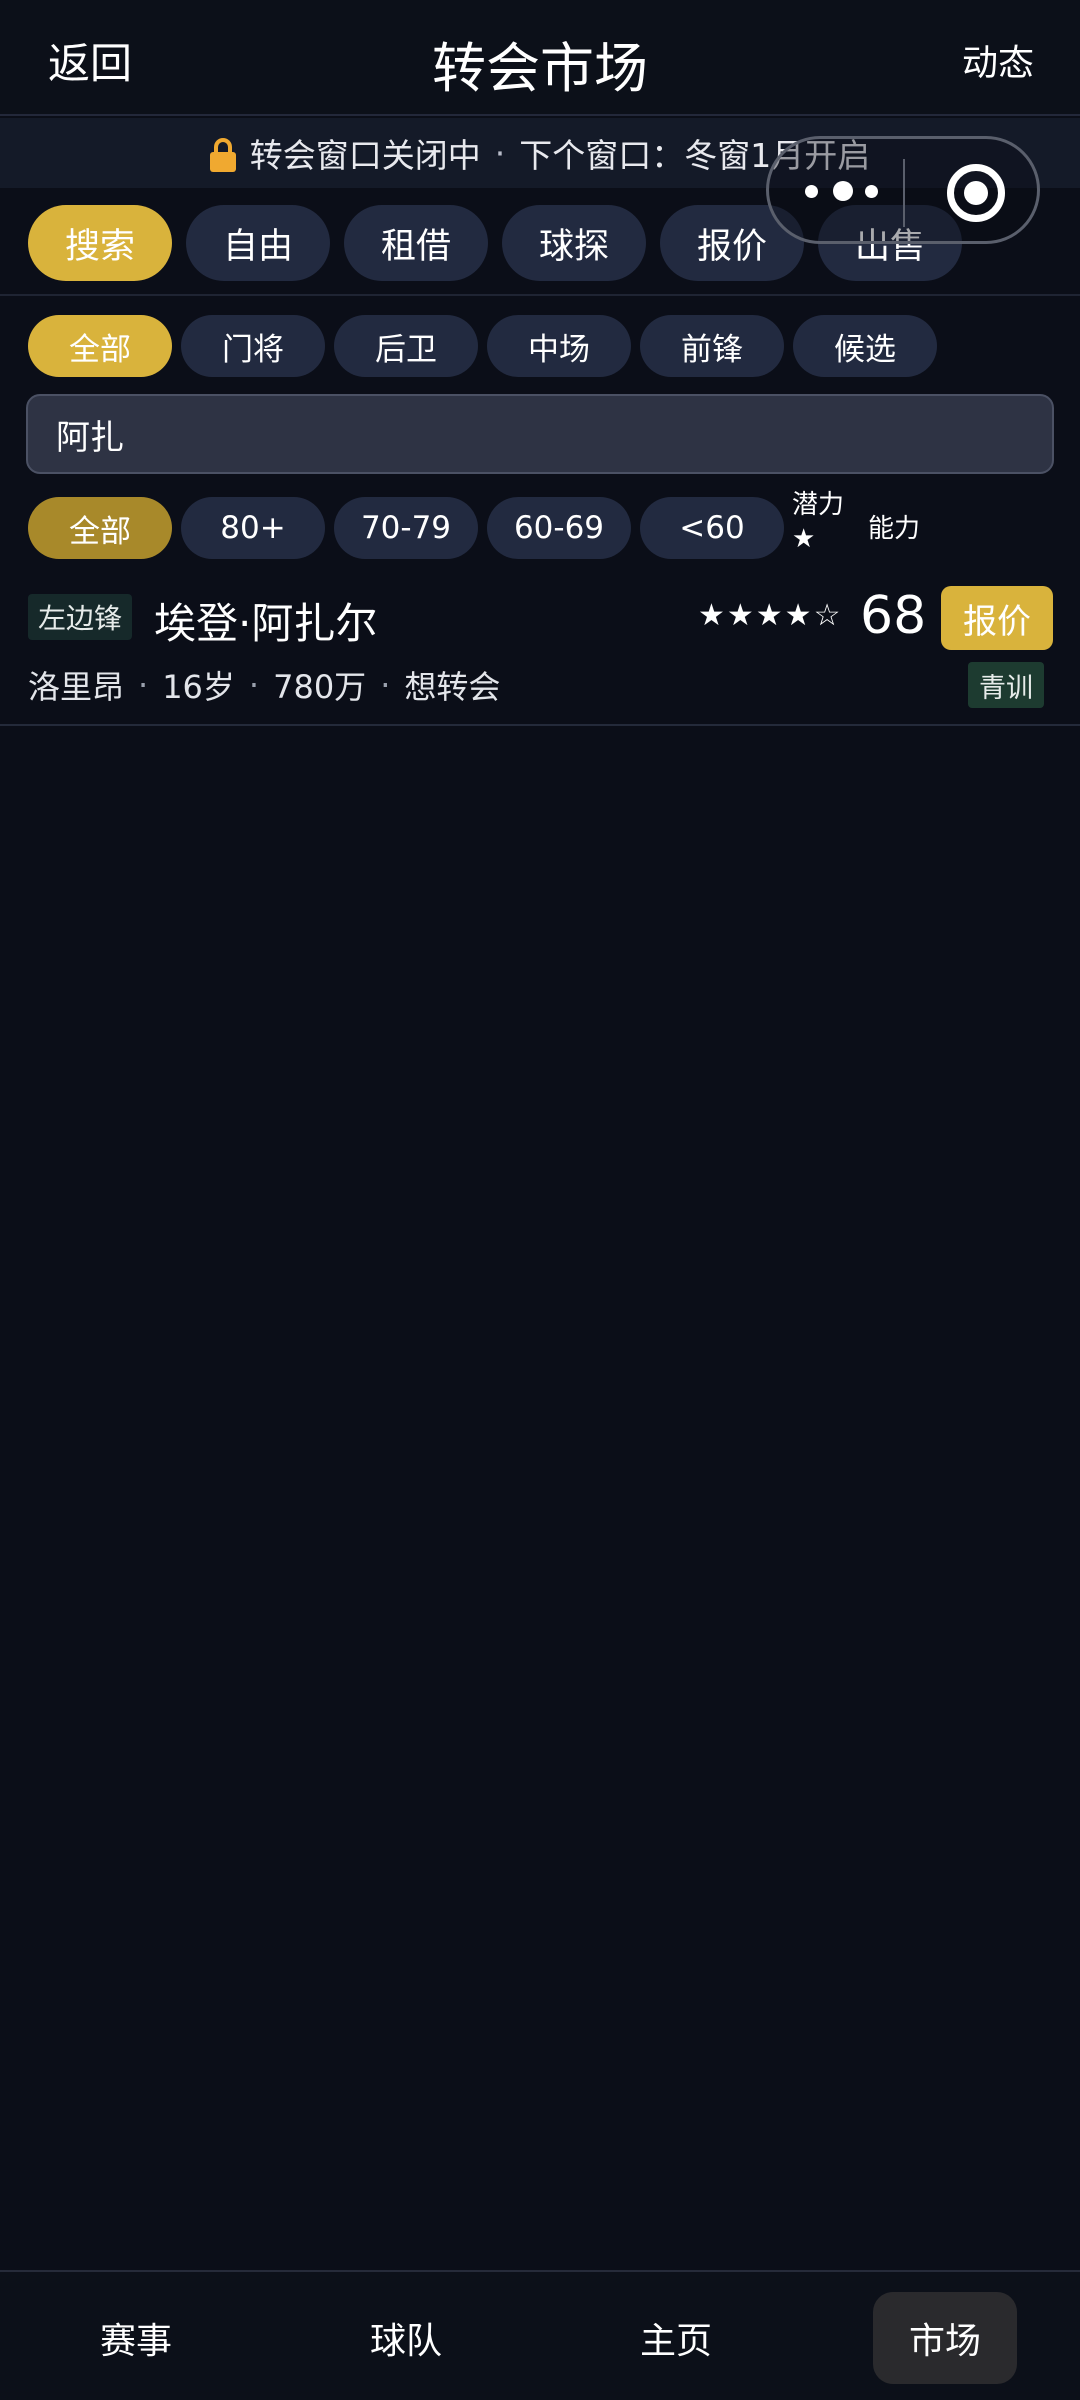 The width and height of the screenshot is (1080, 2400). I want to click on position-filter-goalkeeper: 门将, so click(253, 346).